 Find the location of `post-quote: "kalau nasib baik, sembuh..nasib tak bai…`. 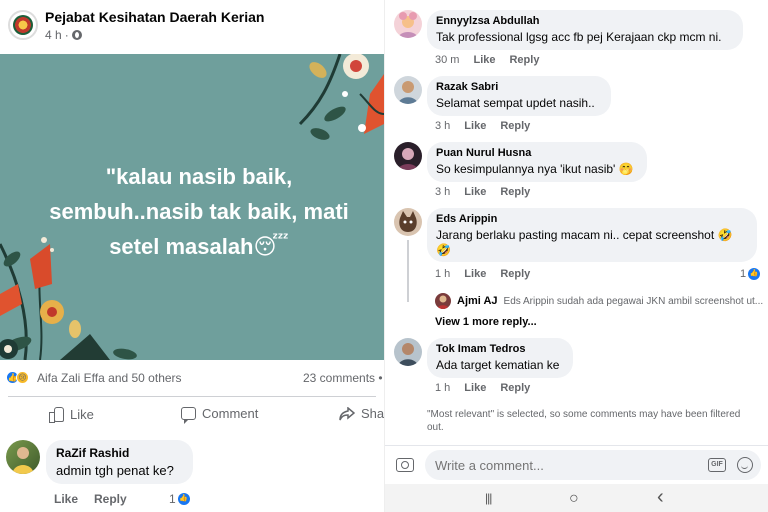

post-quote: "kalau nasib baik, sembuh..nasib tak bai… is located at coordinates (192, 211).